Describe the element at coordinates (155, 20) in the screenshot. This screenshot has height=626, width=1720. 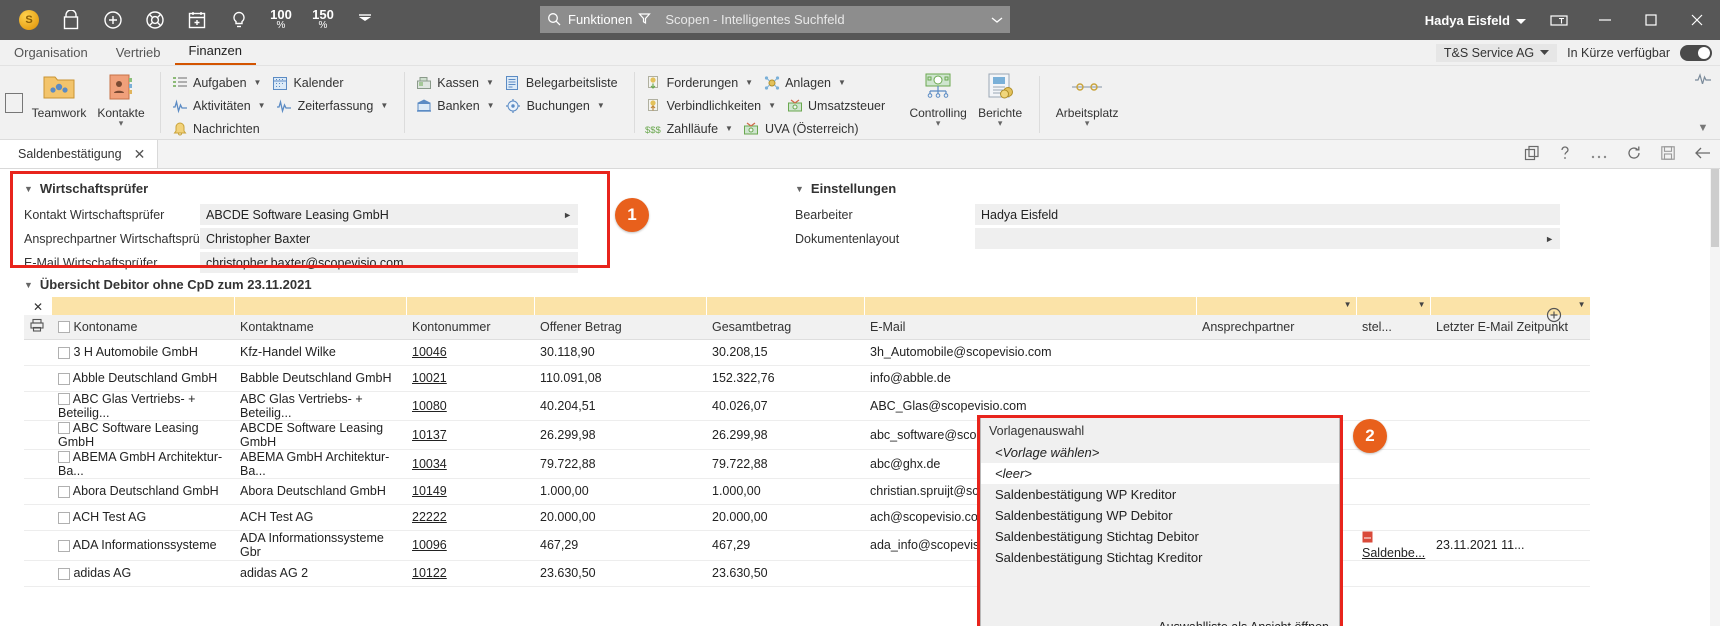
I see `lifebuoy-icon` at that location.